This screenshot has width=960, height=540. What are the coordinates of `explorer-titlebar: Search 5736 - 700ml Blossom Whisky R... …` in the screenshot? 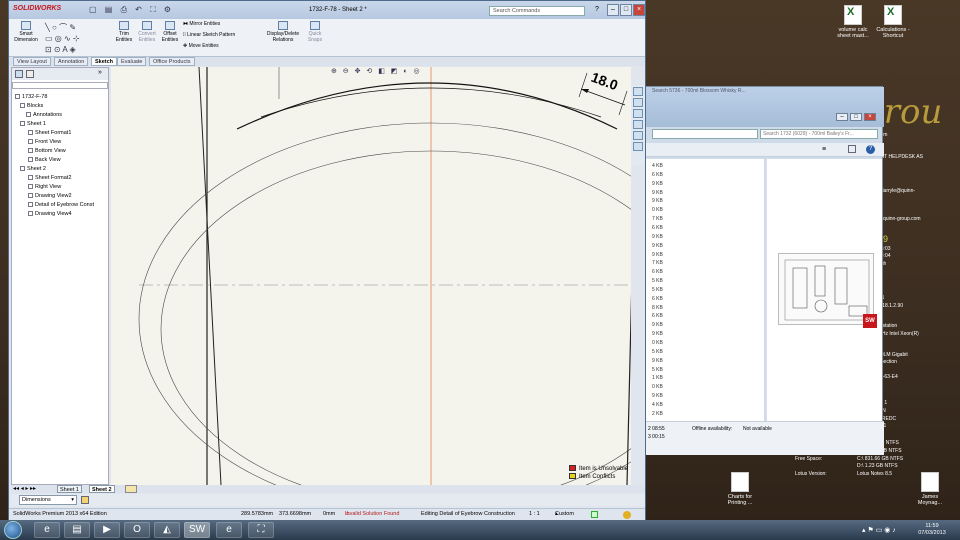 It's located at (765, 107).